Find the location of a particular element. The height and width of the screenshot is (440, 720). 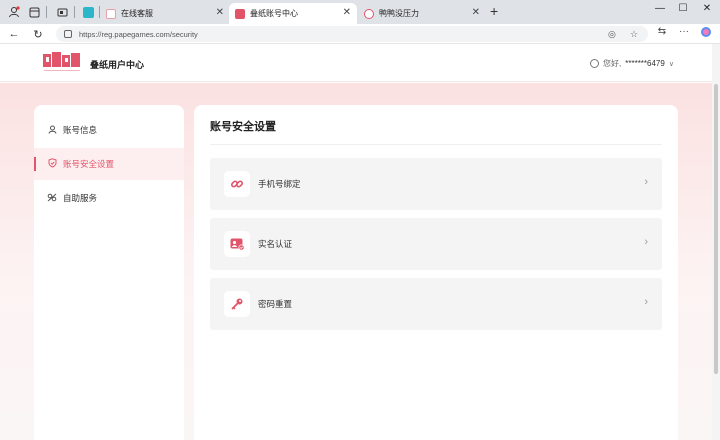

browser-tab-strip: 在线客服 ✕ 叠纸账号中心 ✕ 鸭鸭没压力 ✕ + — ☐ ✕ is located at coordinates (360, 12).